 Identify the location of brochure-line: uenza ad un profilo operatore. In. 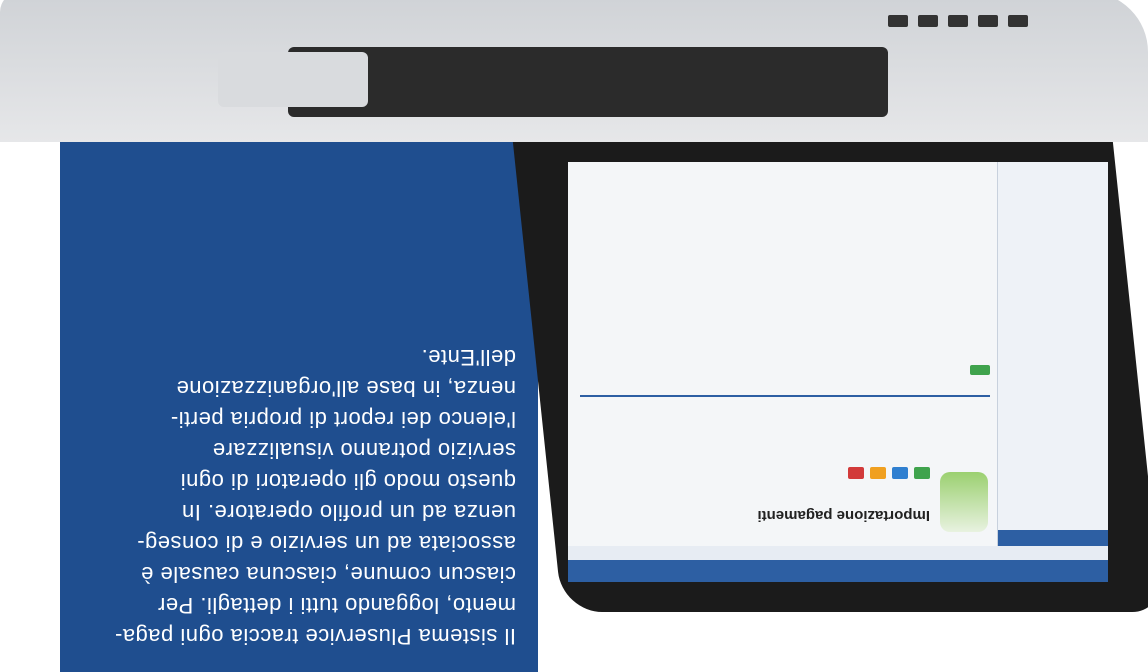
(348, 512).